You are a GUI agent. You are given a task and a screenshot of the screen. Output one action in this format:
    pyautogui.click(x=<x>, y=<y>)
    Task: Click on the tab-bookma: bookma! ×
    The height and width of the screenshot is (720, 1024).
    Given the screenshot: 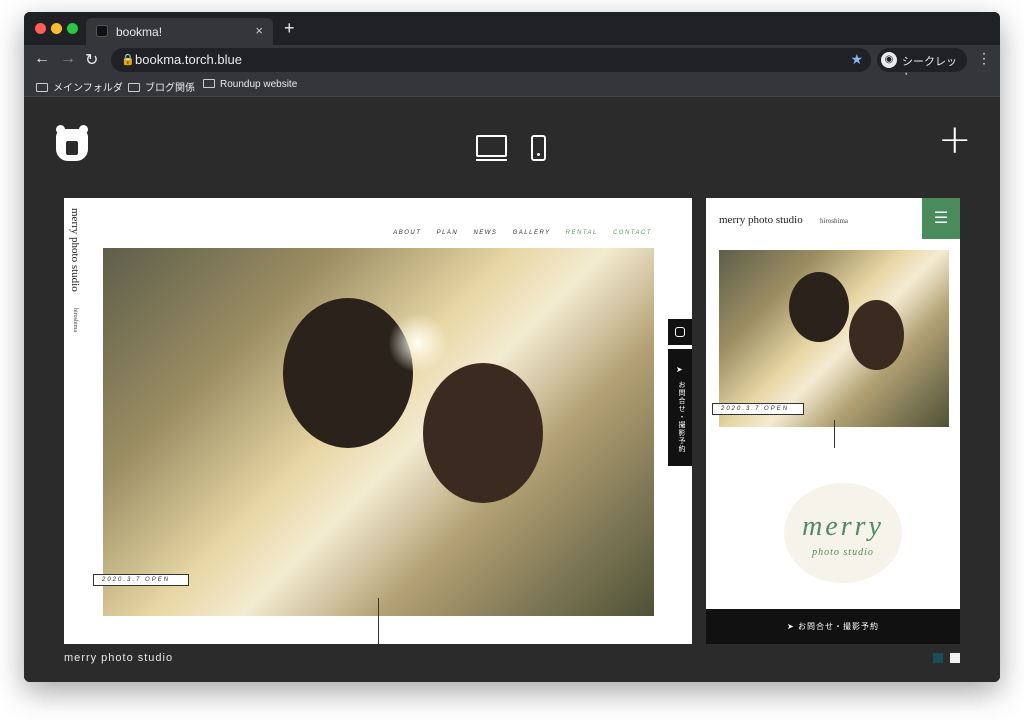 What is the action you would take?
    pyautogui.click(x=179, y=31)
    